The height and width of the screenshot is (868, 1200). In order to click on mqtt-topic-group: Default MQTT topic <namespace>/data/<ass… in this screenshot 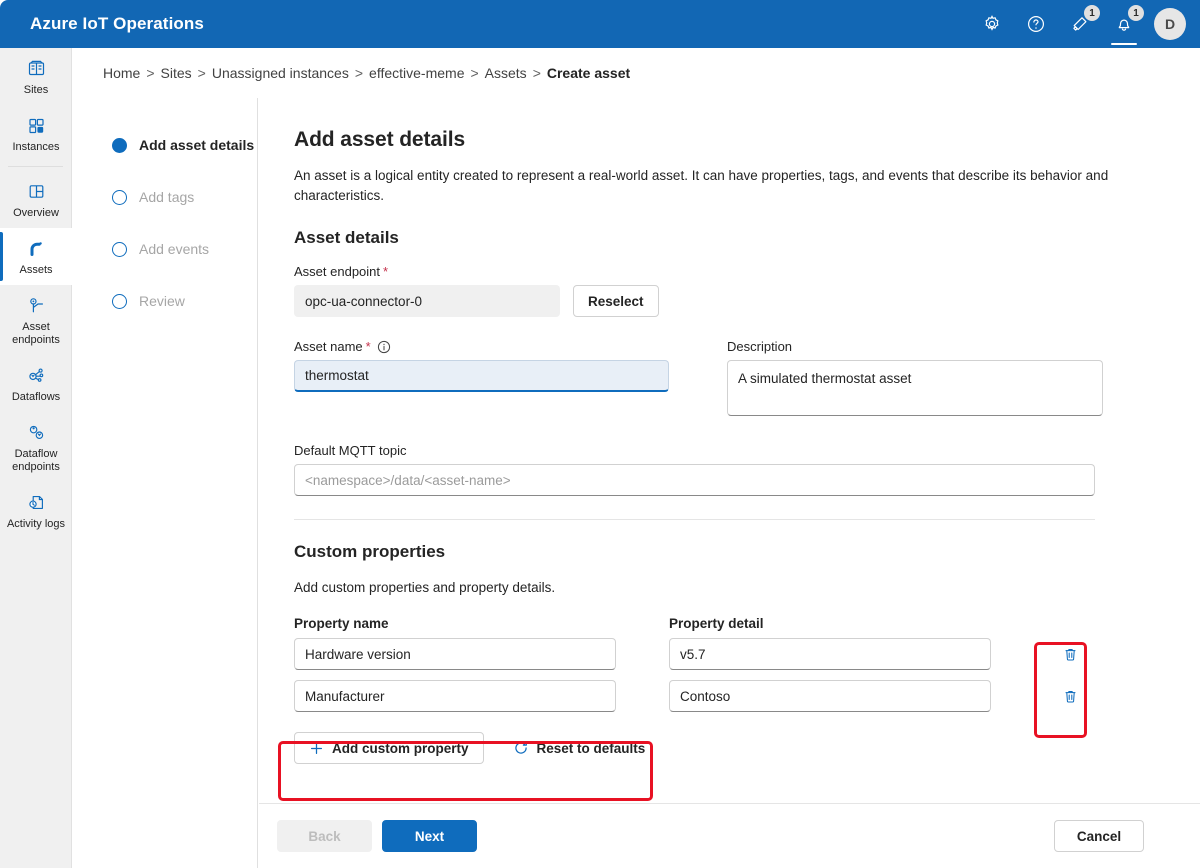, I will do `click(694, 469)`.